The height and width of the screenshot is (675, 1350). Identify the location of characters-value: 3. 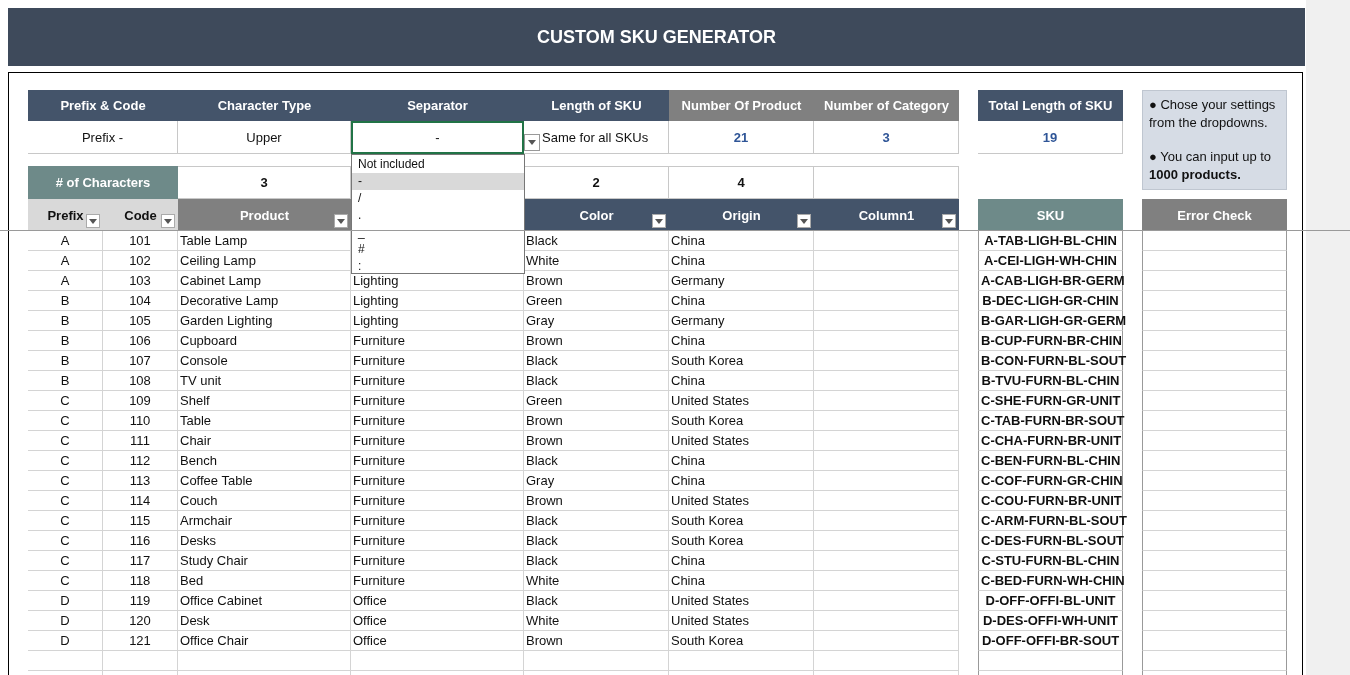
(264, 182).